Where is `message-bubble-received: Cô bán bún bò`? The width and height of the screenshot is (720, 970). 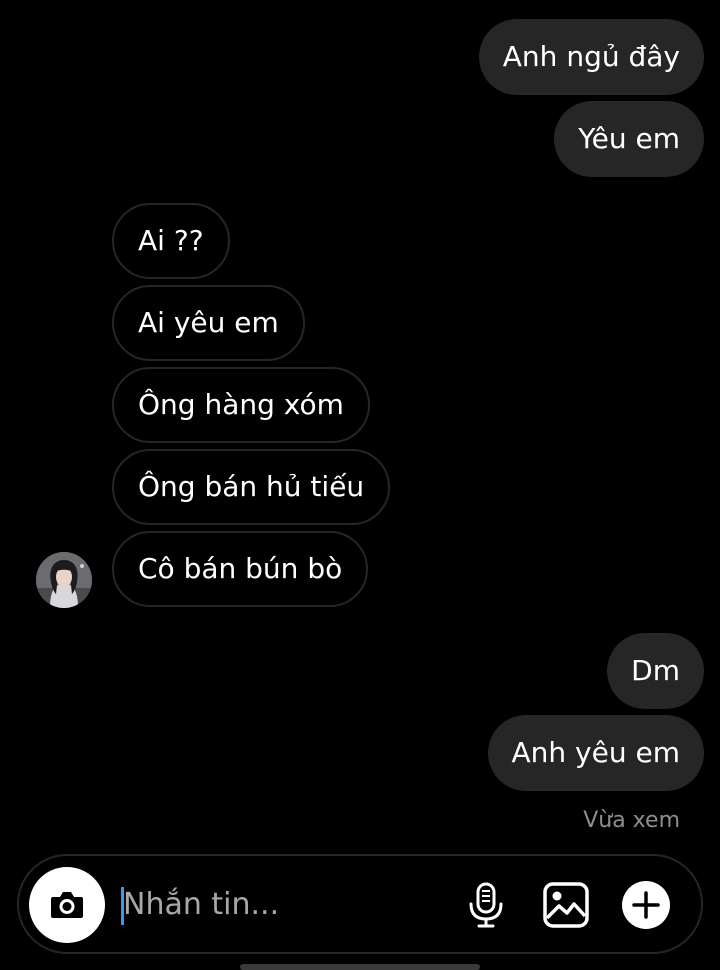
message-bubble-received: Cô bán bún bò is located at coordinates (240, 569).